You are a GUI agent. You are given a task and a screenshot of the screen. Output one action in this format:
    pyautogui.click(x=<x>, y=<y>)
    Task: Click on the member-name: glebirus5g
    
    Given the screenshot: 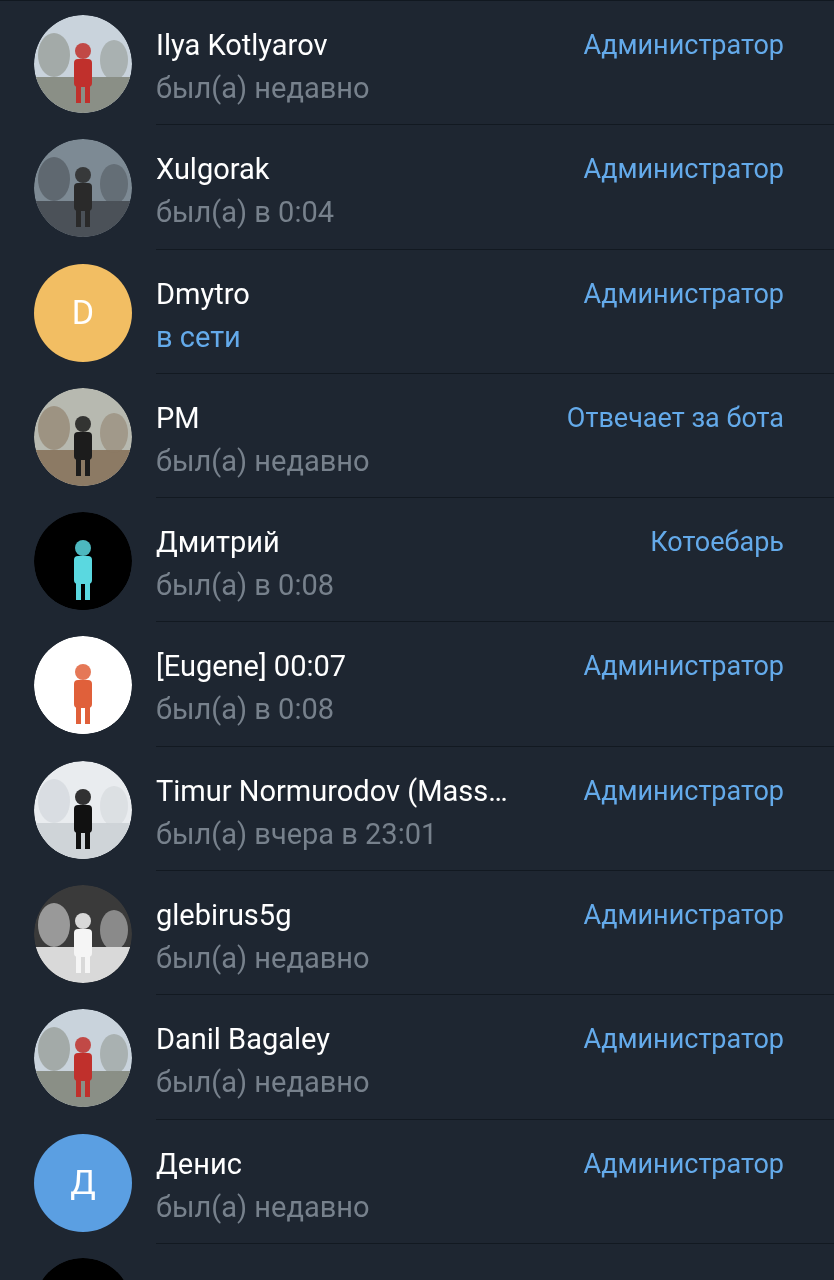 What is the action you would take?
    pyautogui.click(x=224, y=916)
    